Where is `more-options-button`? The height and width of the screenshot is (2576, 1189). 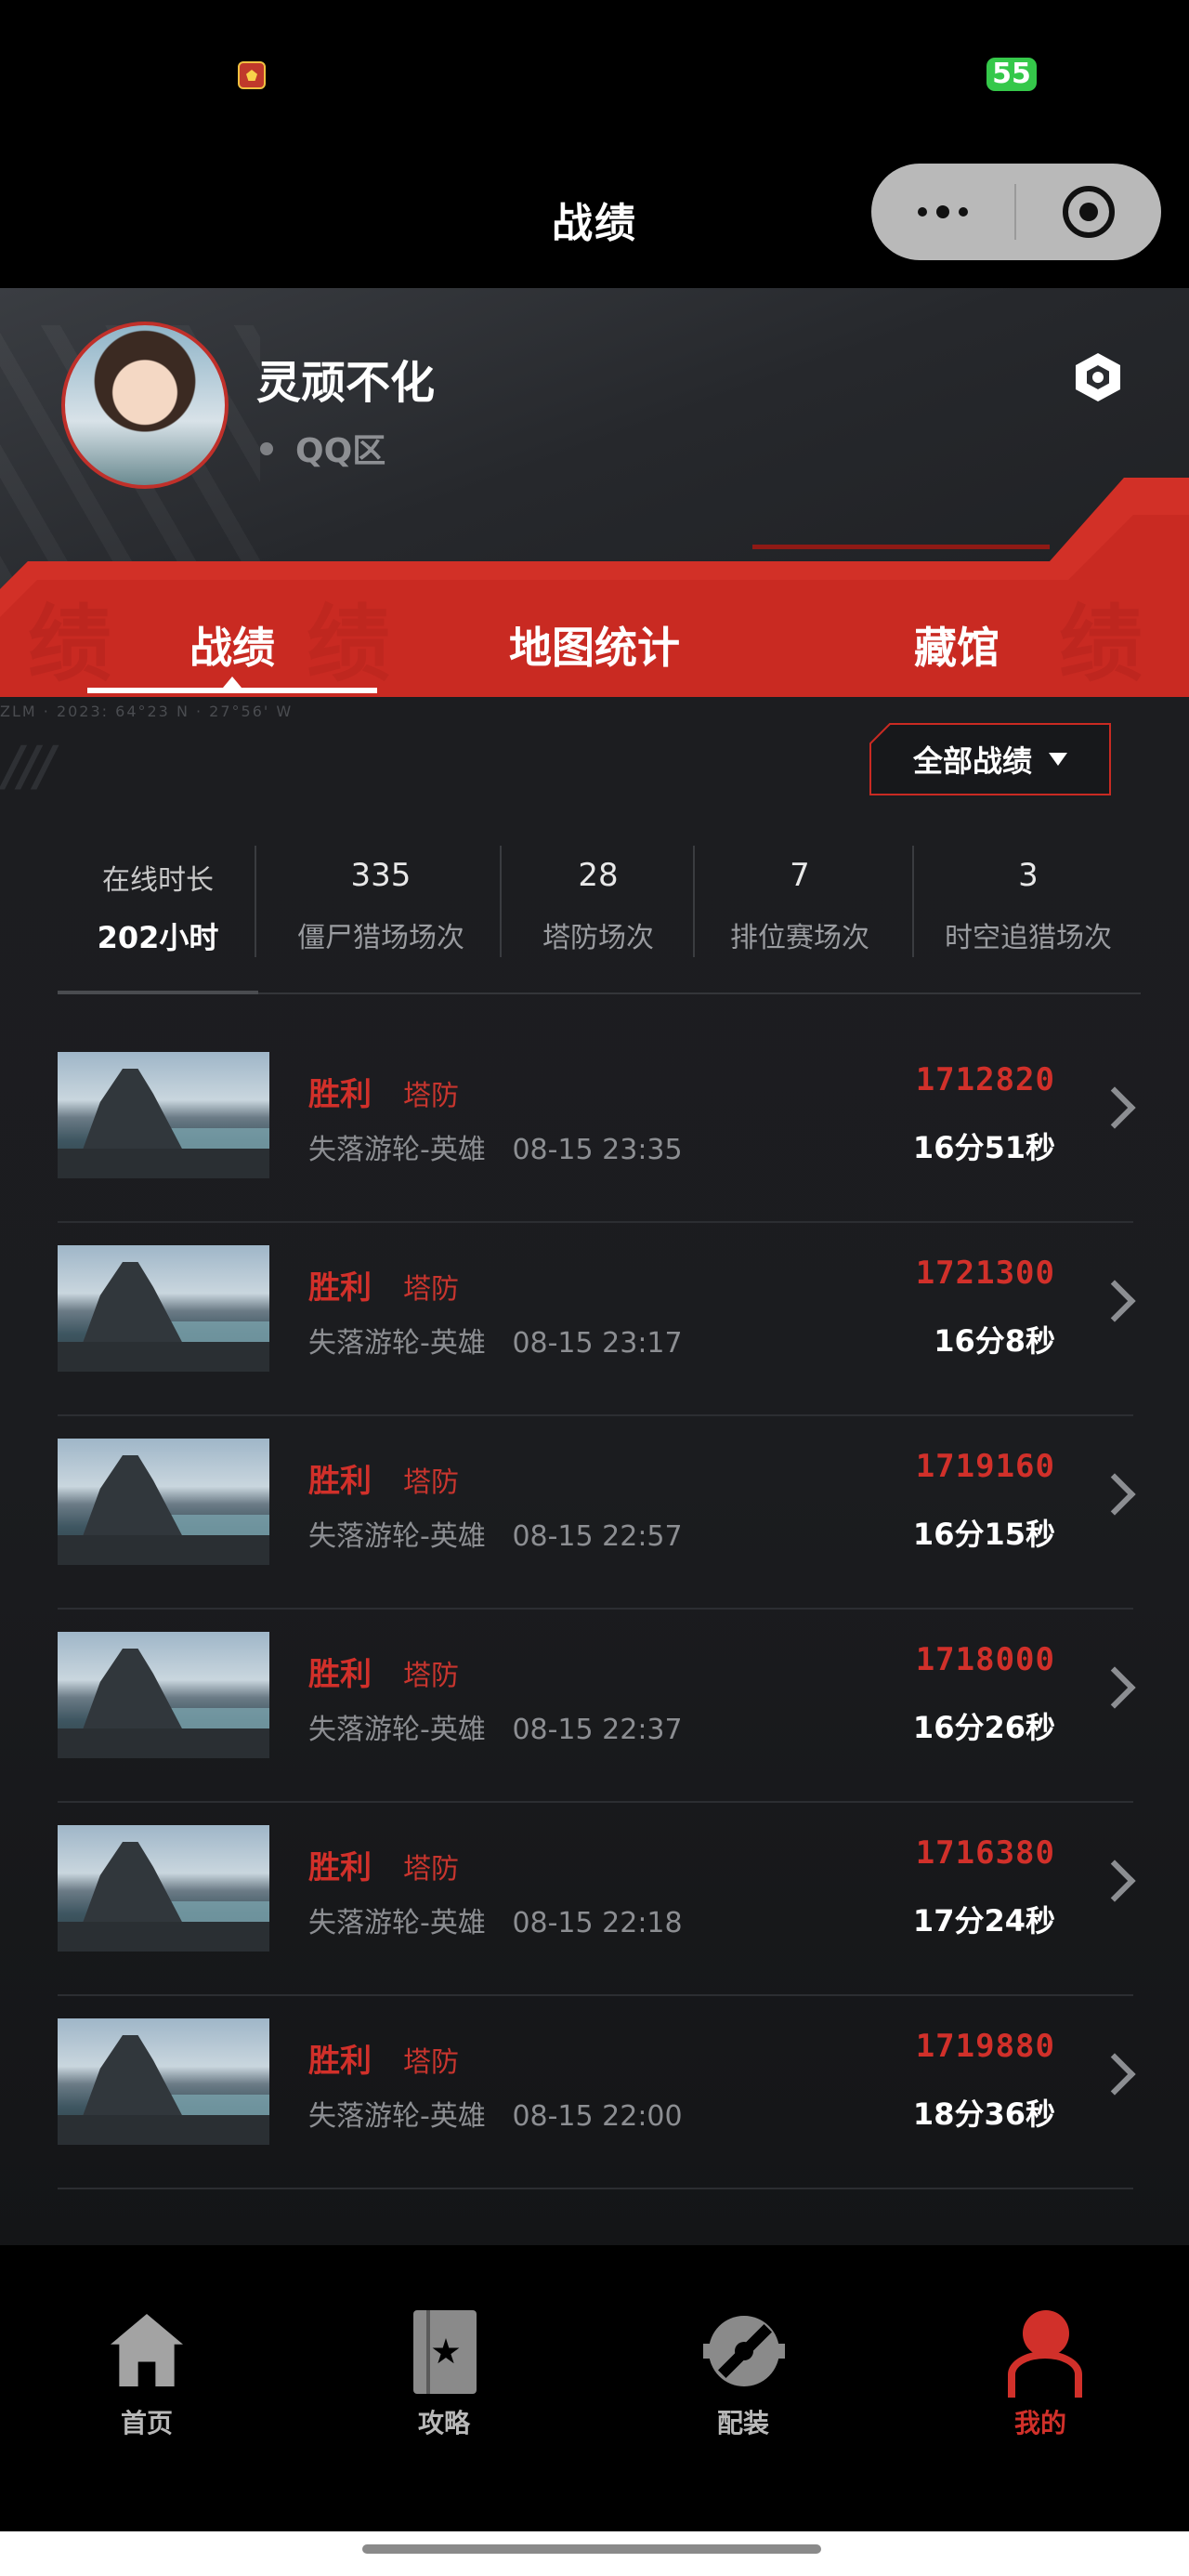 more-options-button is located at coordinates (942, 212).